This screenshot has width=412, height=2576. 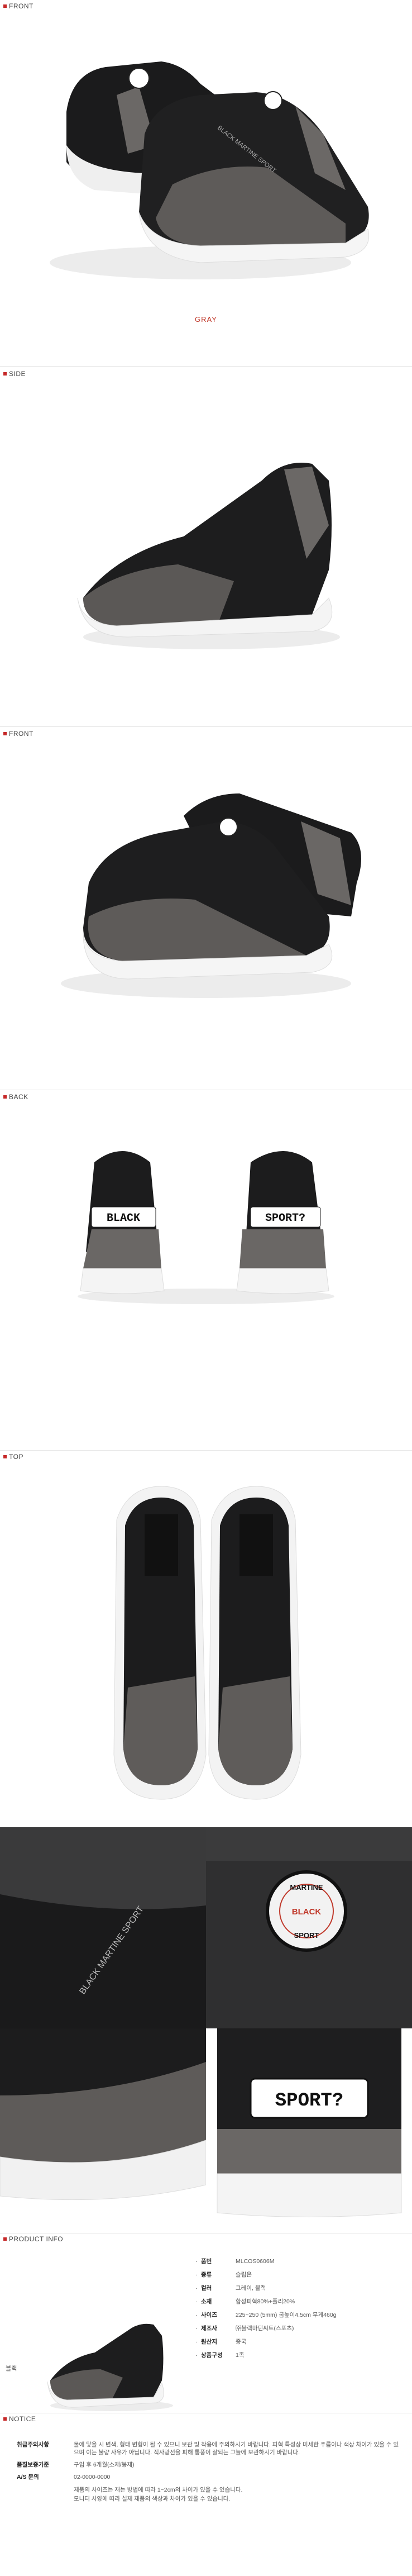 I want to click on notice-tail-line: 모니터 사양에 따라 실제 제품의 색상과 차이가 있을 수 있습니다., so click(x=153, y=2499).